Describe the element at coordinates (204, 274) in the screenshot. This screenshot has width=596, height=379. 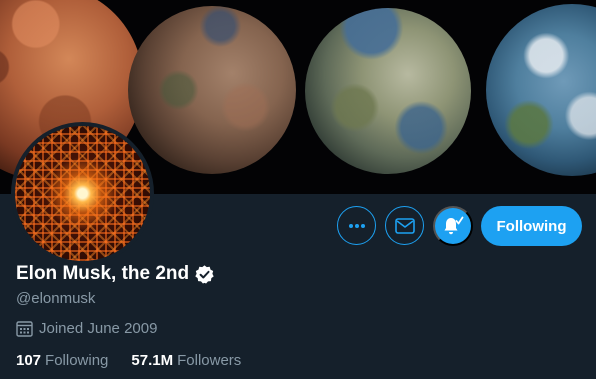
I see `verified-badge-icon` at that location.